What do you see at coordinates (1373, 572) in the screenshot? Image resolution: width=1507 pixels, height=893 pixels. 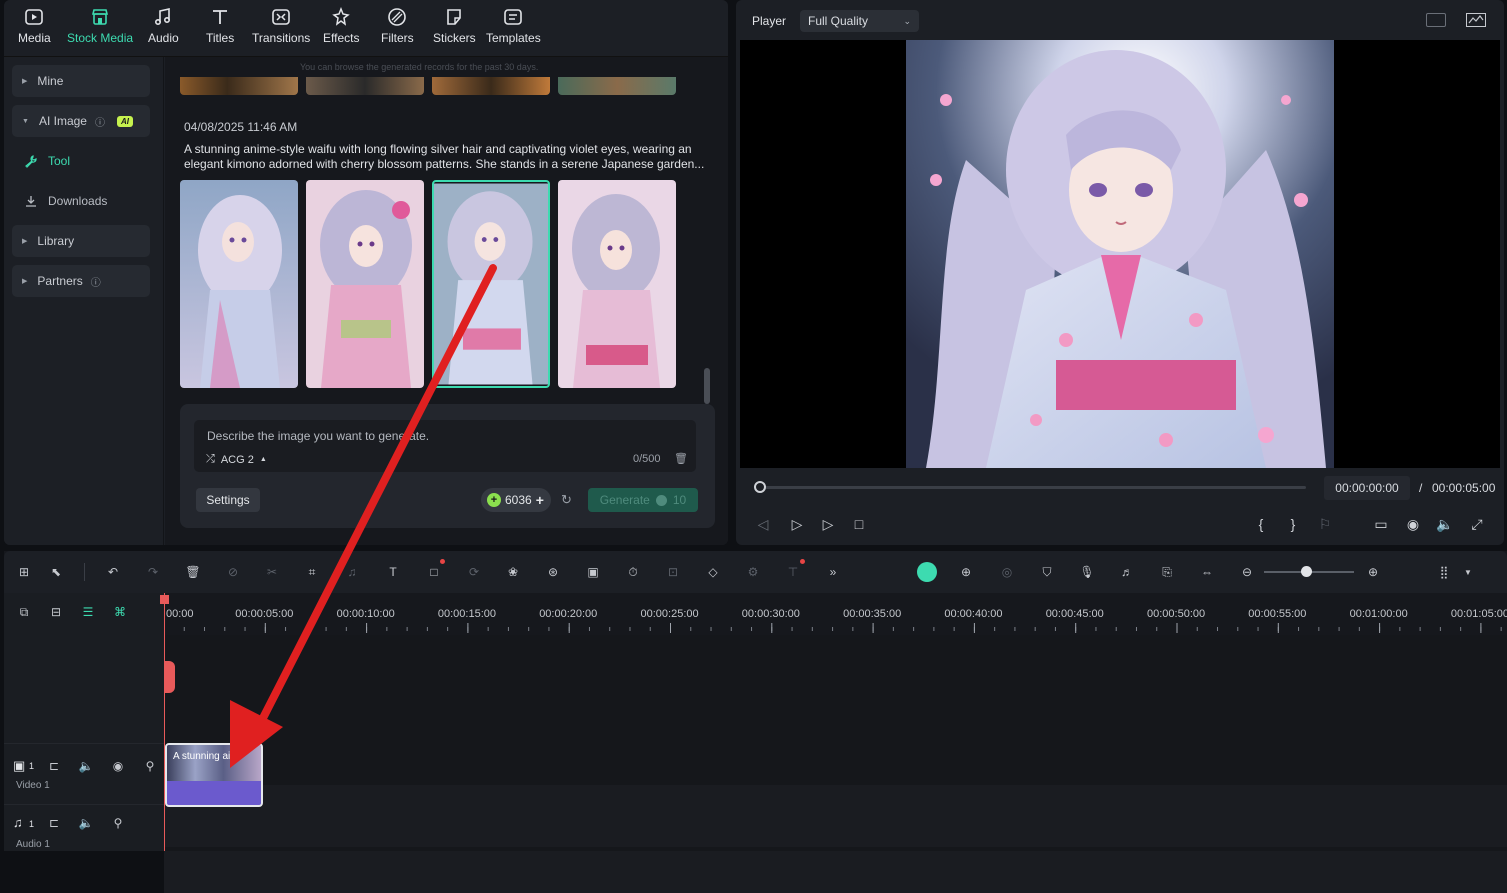 I see `zoom-in-icon: ⊕` at bounding box center [1373, 572].